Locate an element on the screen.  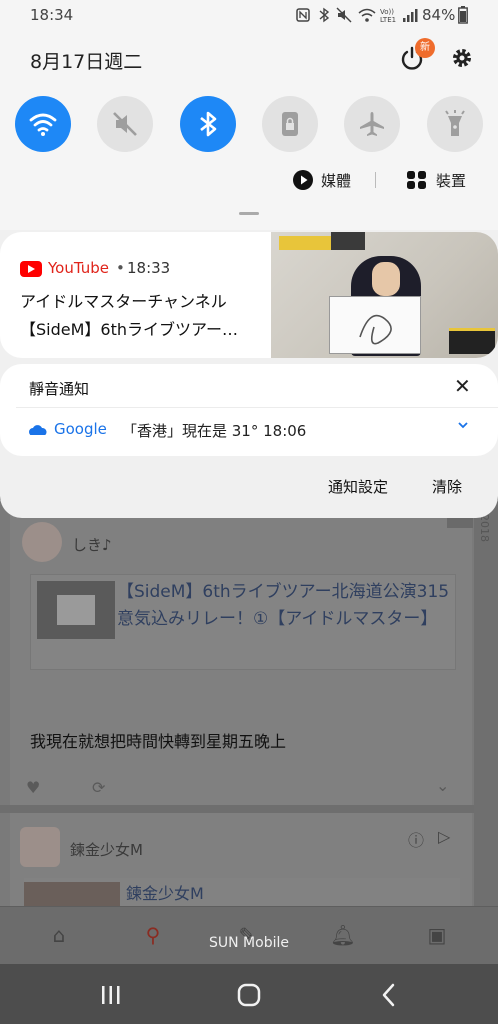
info-icon: ⓘ is located at coordinates (416, 839).